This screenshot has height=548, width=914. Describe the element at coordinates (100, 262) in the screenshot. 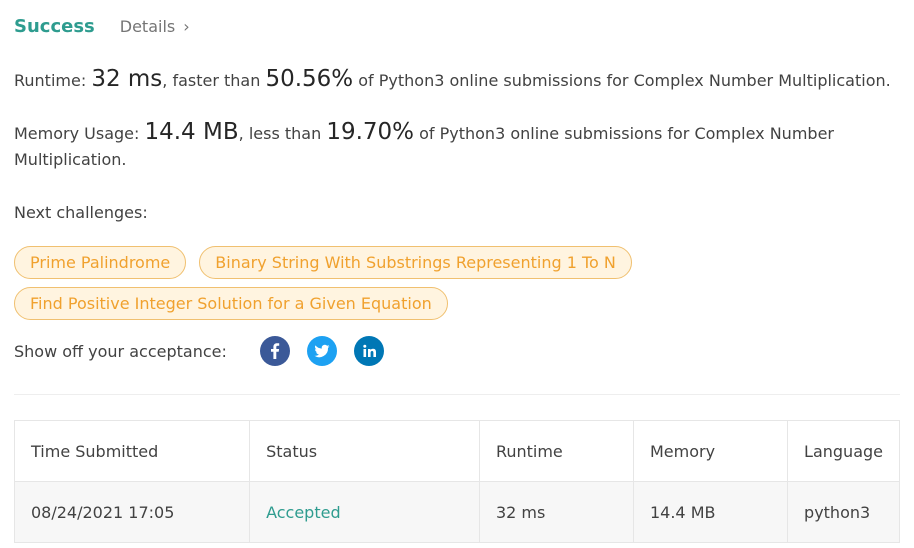

I see `challenge-tag: Prime Palindrome` at that location.